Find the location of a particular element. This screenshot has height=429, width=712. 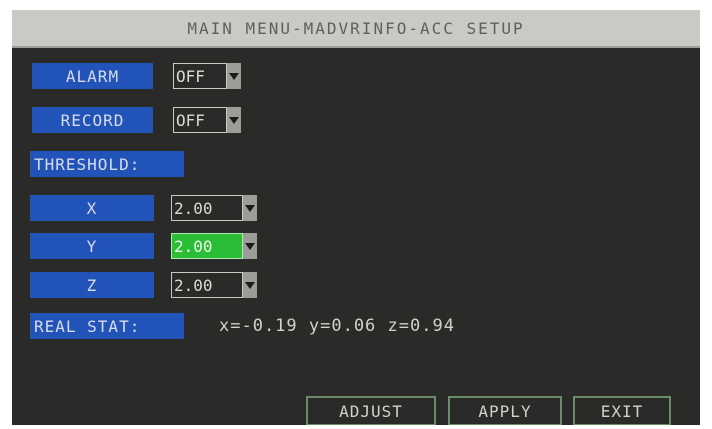

threshold-x-select: 2.00 is located at coordinates (214, 208).